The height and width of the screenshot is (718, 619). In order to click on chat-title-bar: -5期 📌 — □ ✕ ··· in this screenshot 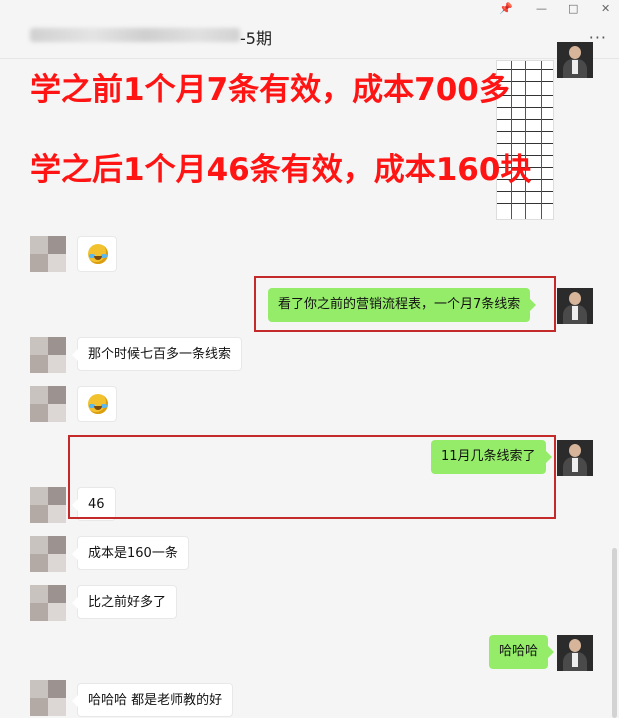, I will do `click(309, 29)`.